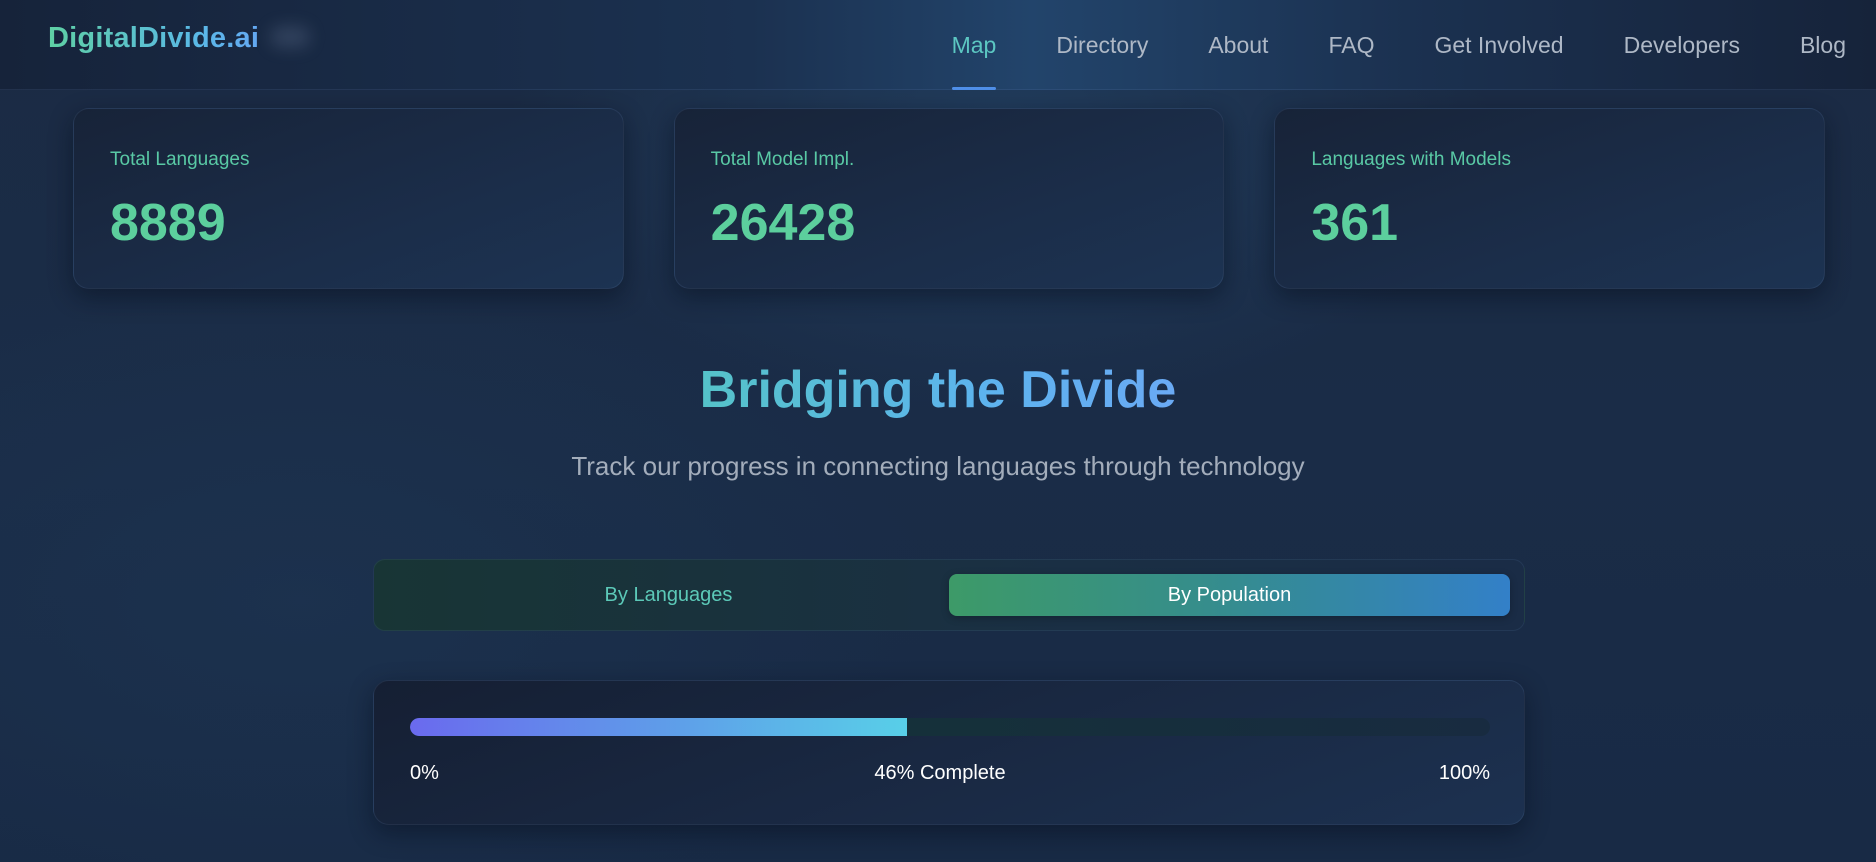 The width and height of the screenshot is (1876, 862). What do you see at coordinates (1355, 223) in the screenshot?
I see `stat-value: 361` at bounding box center [1355, 223].